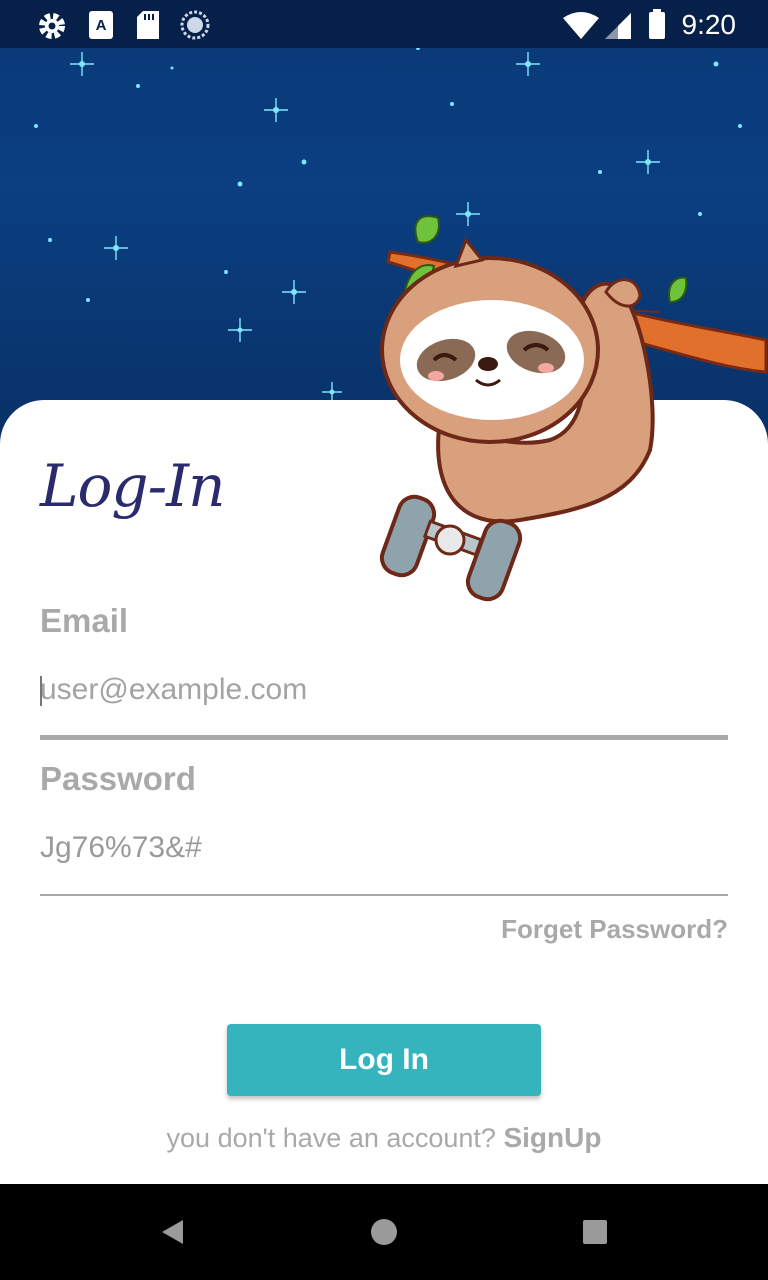 The image size is (768, 1280). What do you see at coordinates (84, 620) in the screenshot?
I see `email-label: Email` at bounding box center [84, 620].